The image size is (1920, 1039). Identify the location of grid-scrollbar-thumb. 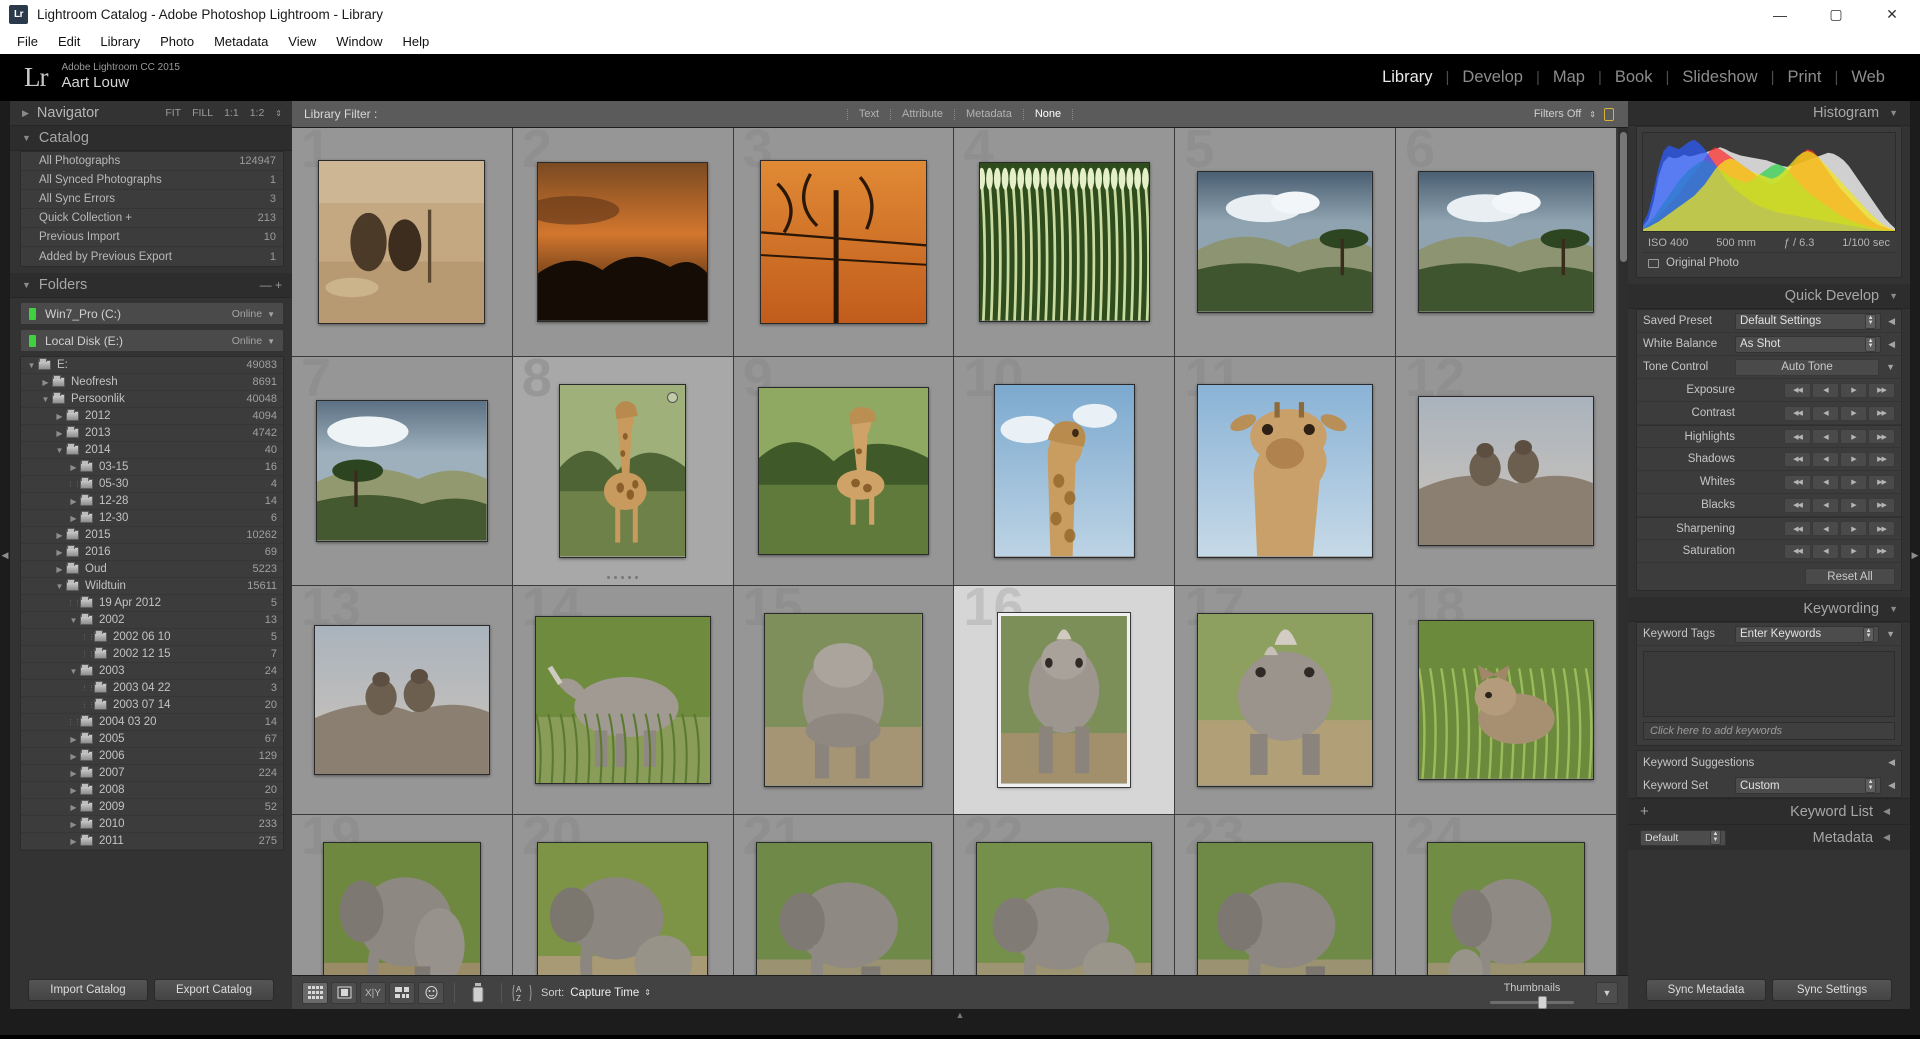
(1623, 197).